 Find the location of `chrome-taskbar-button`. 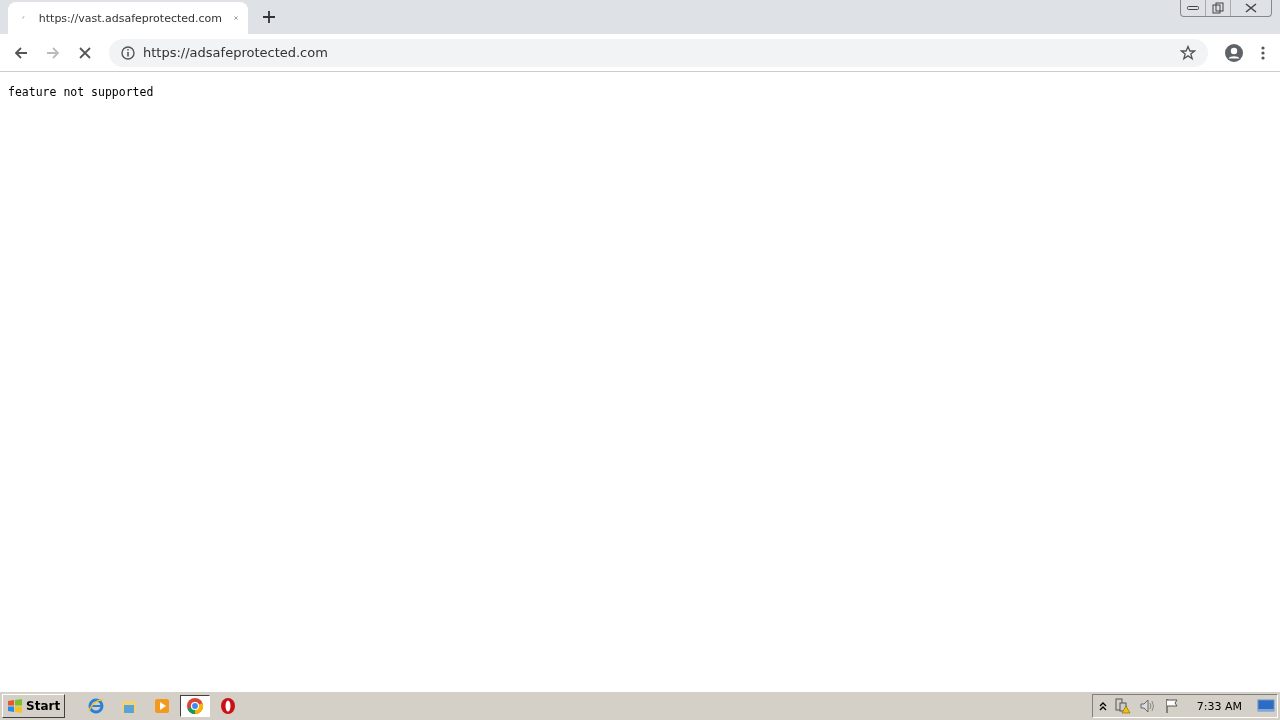

chrome-taskbar-button is located at coordinates (195, 706).